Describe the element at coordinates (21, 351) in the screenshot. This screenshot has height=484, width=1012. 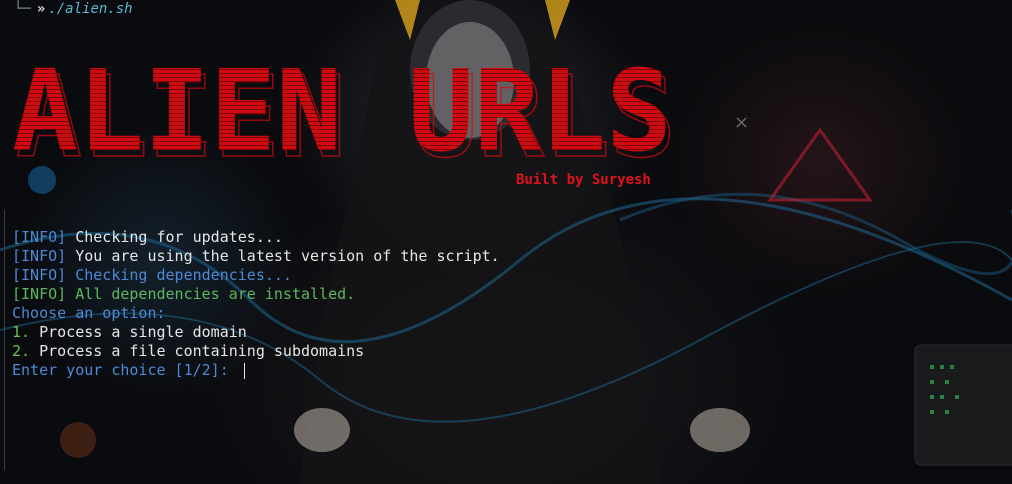
I see `option-number: 2.` at that location.